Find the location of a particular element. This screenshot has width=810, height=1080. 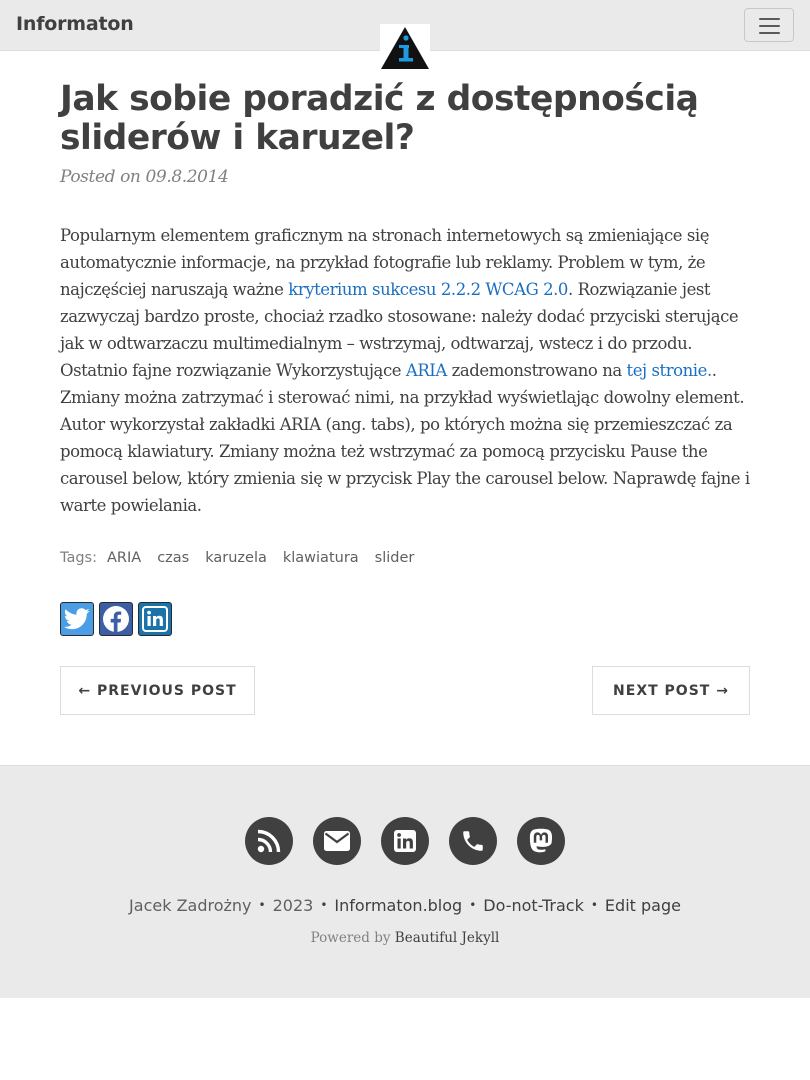

rss-icon is located at coordinates (269, 841).